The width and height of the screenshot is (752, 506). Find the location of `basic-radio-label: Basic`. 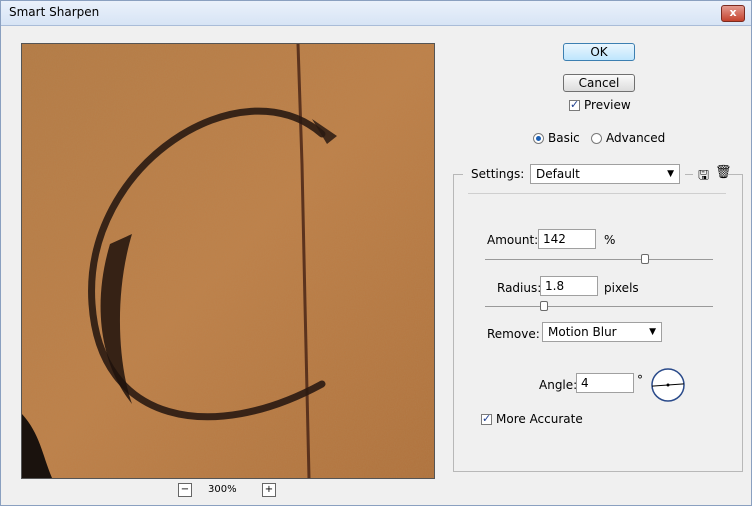

basic-radio-label: Basic is located at coordinates (564, 138).